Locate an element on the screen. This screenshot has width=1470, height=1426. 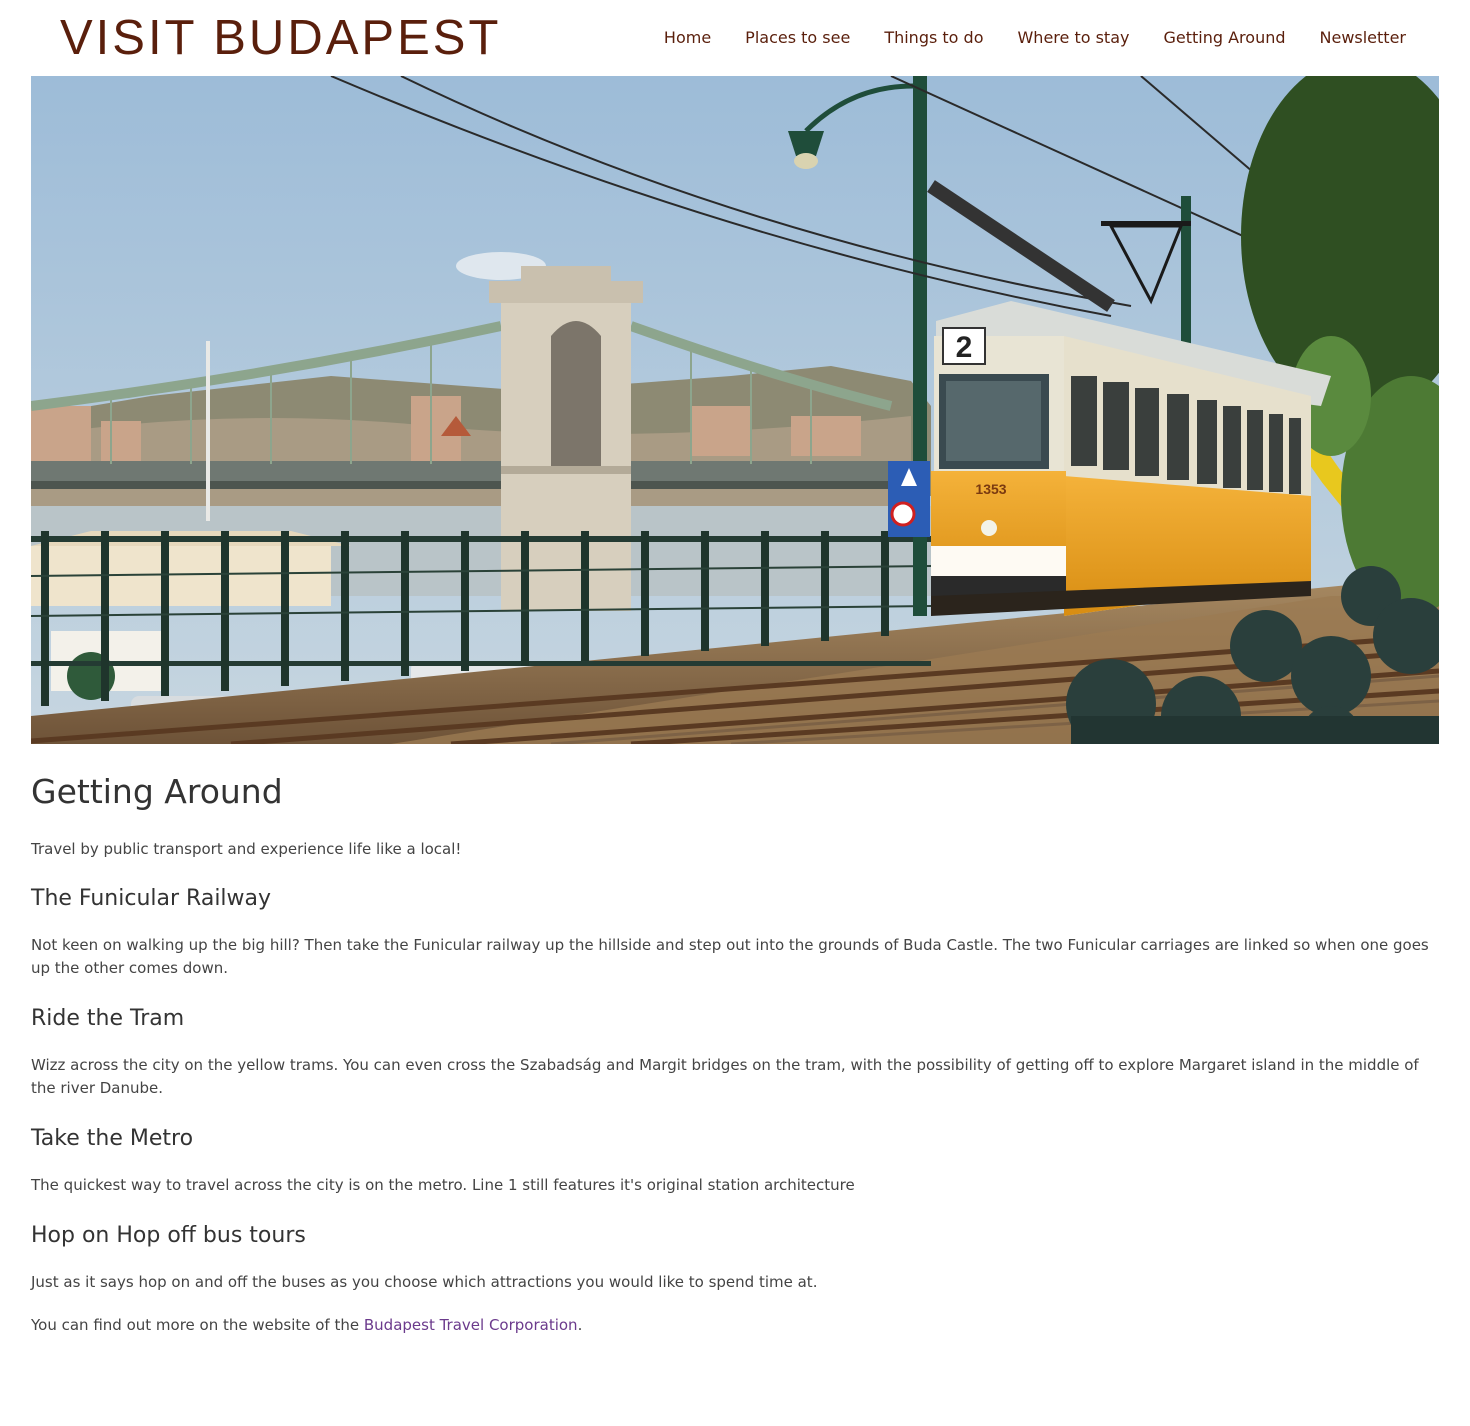
nav-things-to-do: Things to do is located at coordinates (933, 38).